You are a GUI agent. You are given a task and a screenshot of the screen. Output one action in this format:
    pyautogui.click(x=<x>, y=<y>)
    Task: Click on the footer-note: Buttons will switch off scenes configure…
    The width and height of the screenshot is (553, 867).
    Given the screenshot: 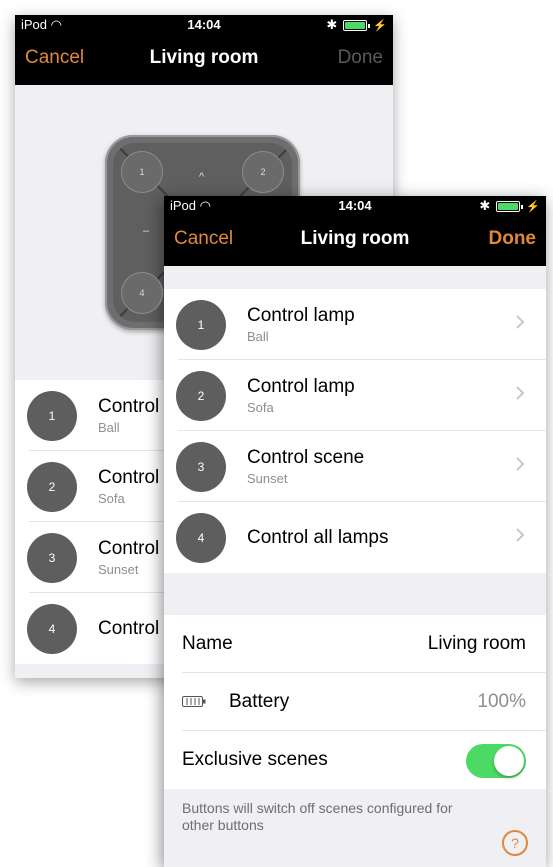 What is the action you would take?
    pyautogui.click(x=317, y=816)
    